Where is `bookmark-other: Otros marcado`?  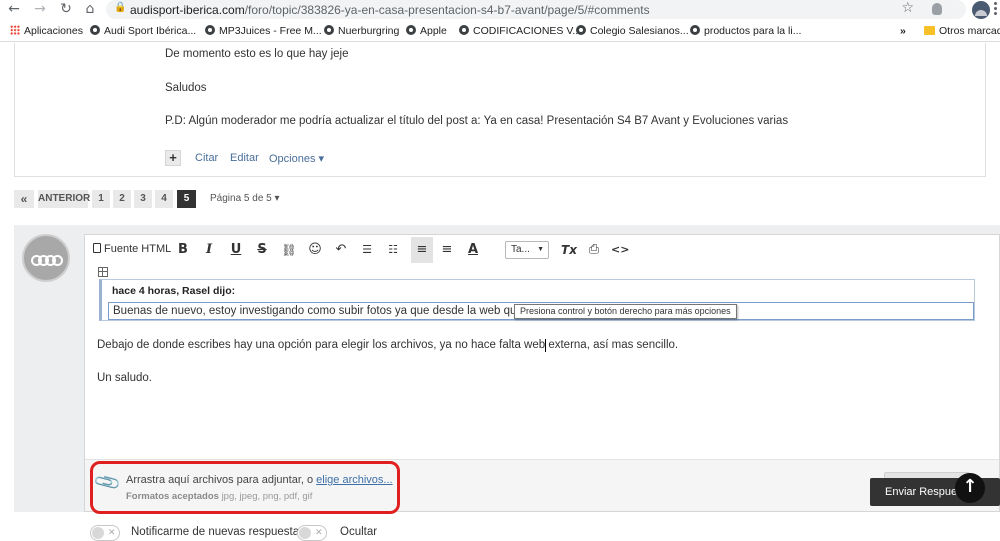
bookmark-other: Otros marcado is located at coordinates (962, 31).